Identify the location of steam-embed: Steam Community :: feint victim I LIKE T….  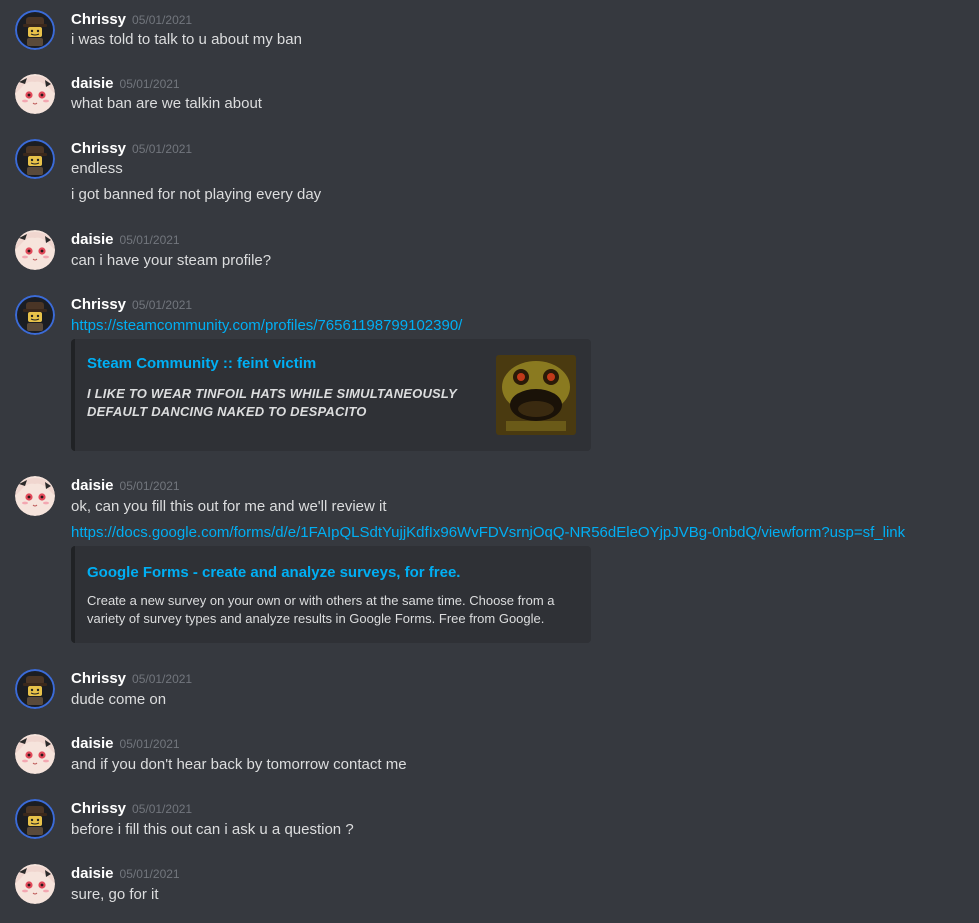
(331, 395).